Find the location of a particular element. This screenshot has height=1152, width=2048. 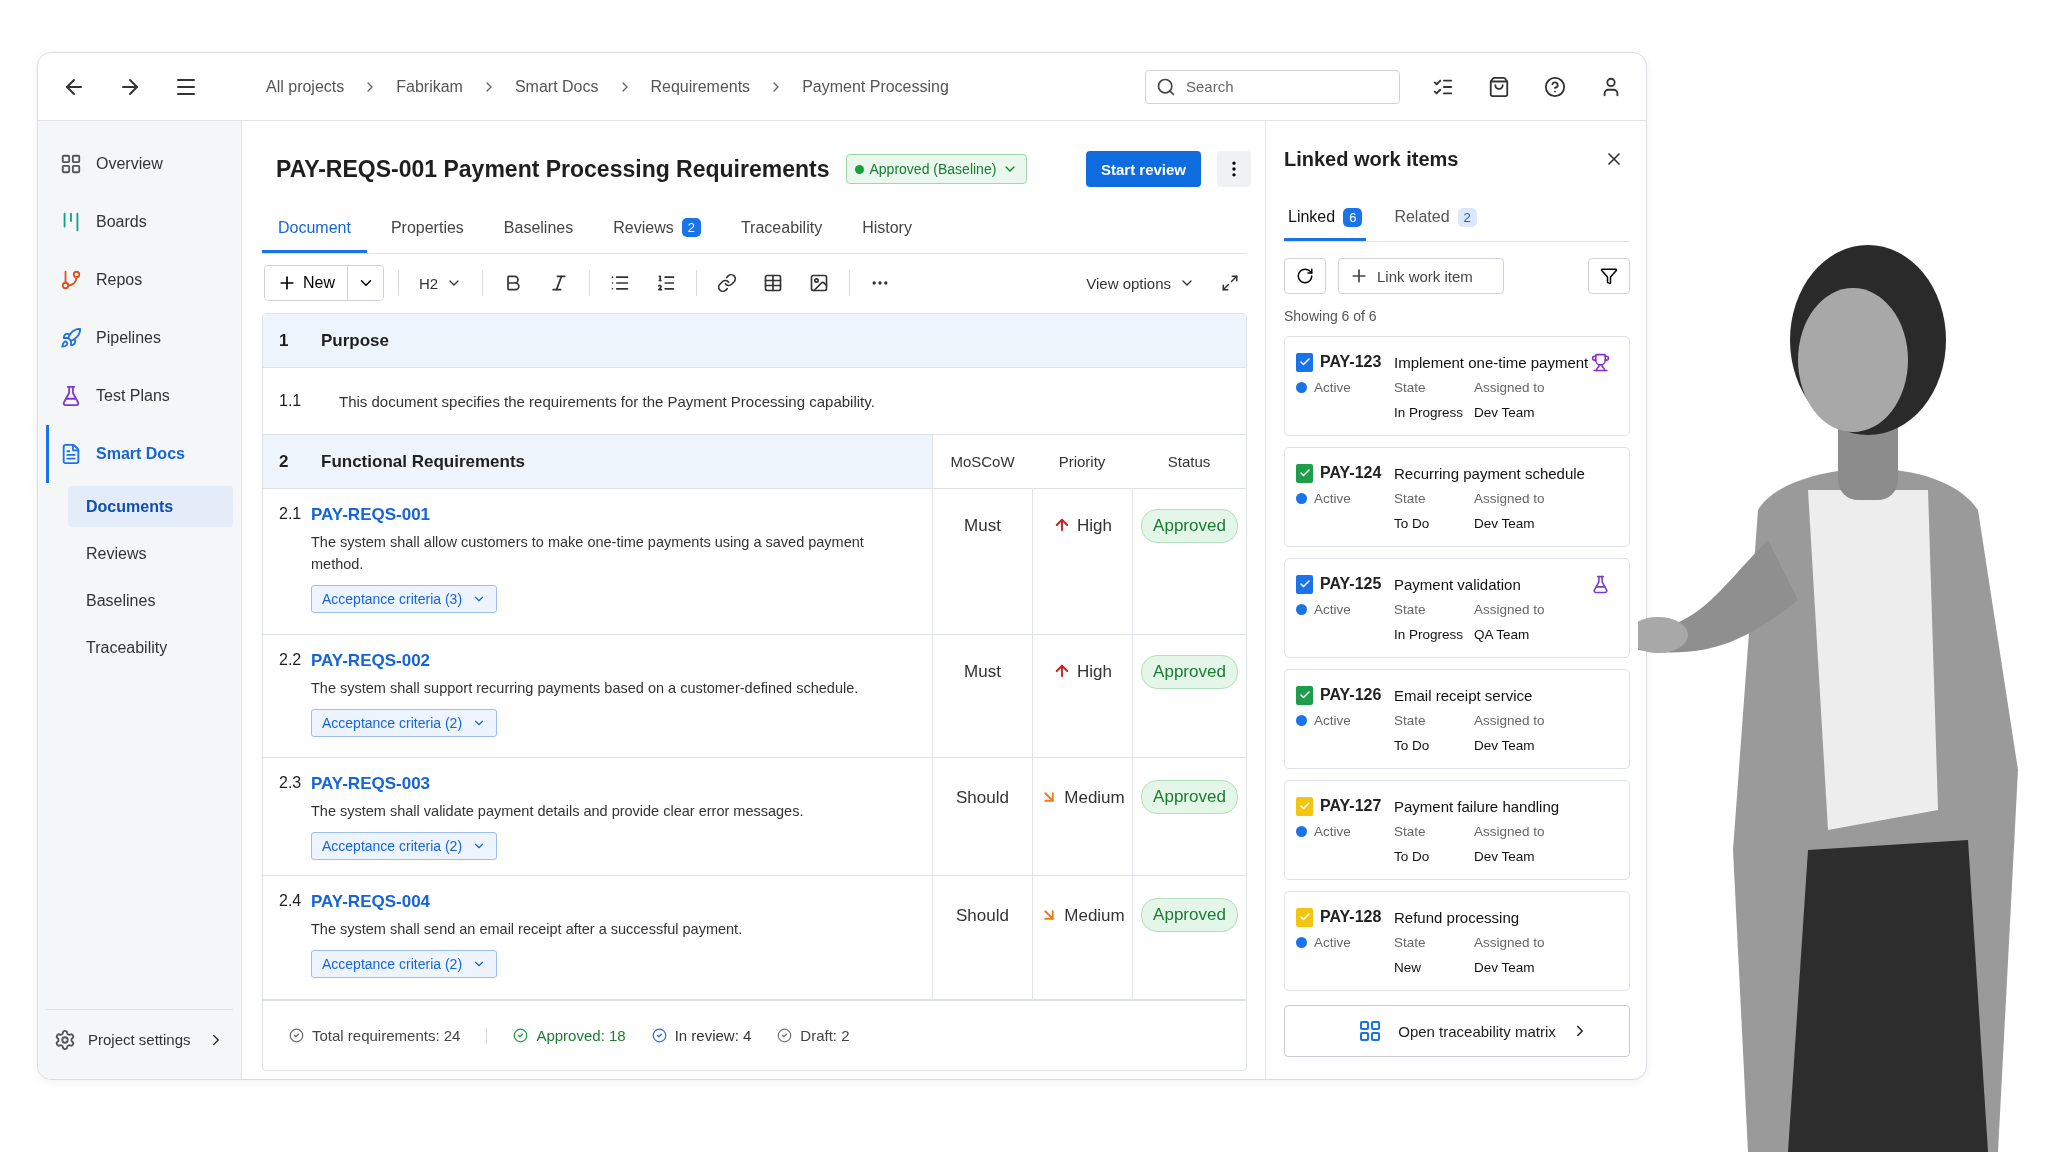

state-value: To Do is located at coordinates (1412, 856).